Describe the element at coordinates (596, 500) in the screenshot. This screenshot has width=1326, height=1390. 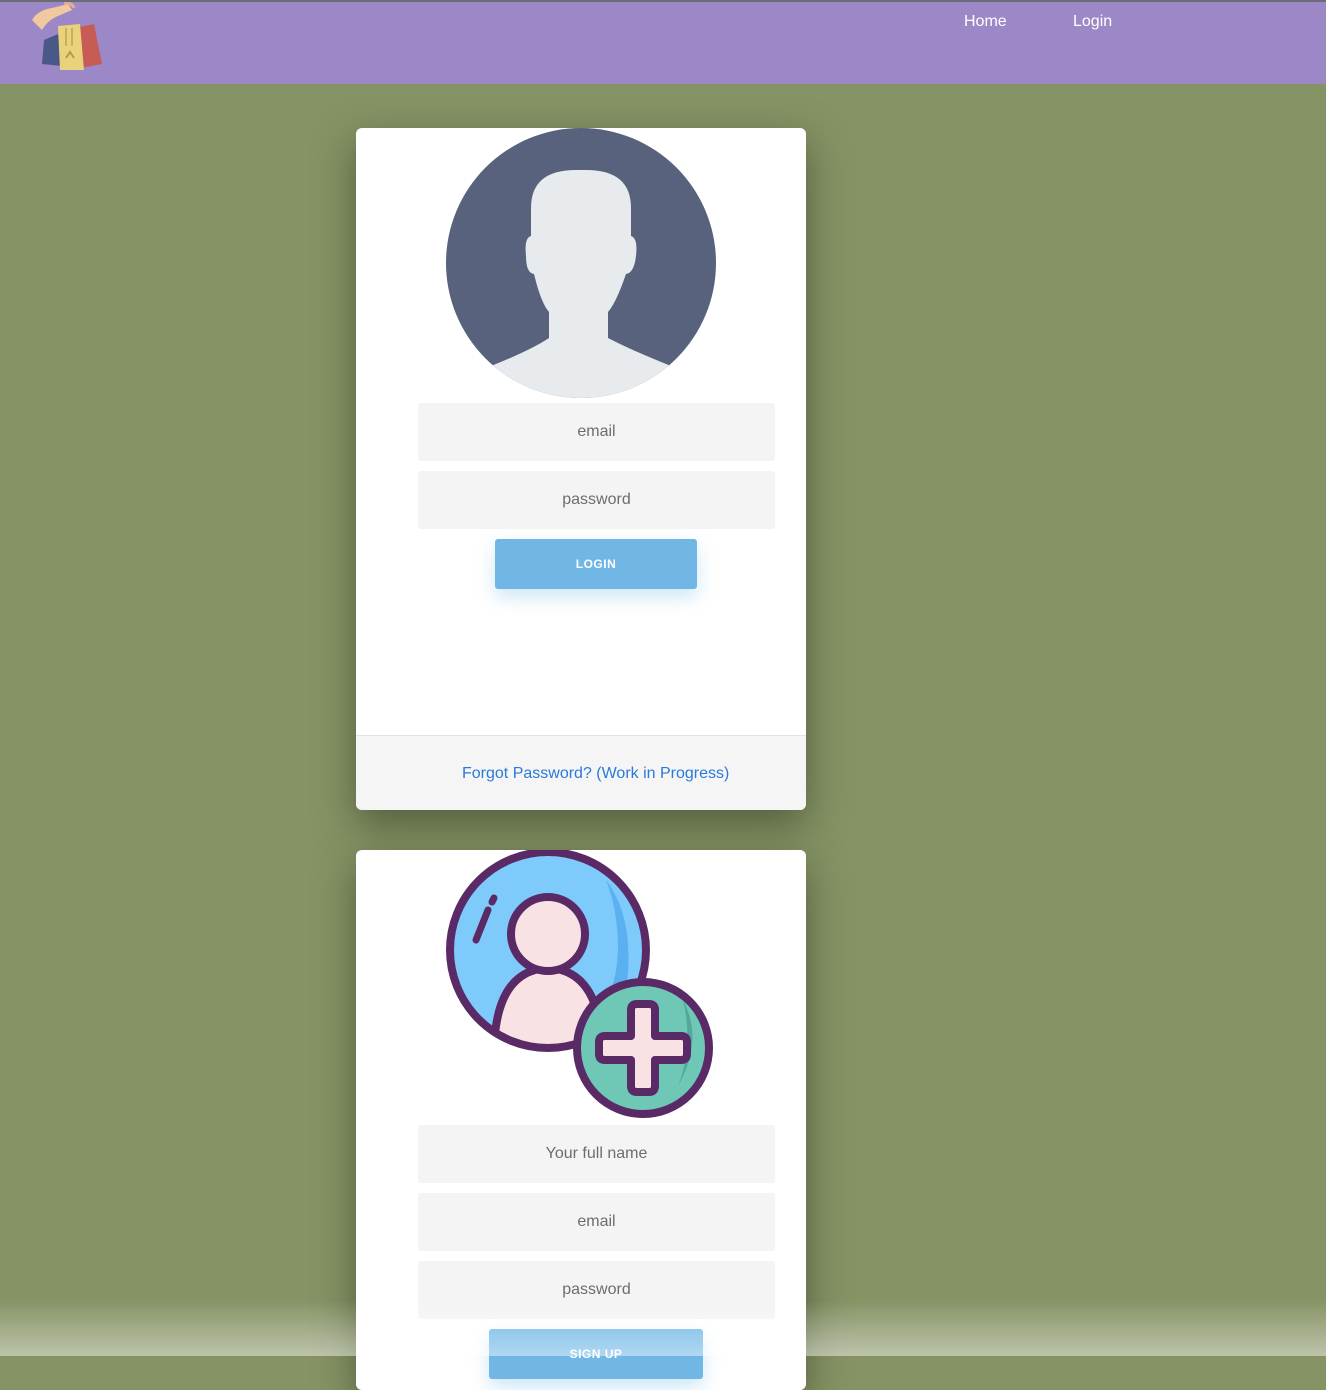
I see `login-password-field` at that location.